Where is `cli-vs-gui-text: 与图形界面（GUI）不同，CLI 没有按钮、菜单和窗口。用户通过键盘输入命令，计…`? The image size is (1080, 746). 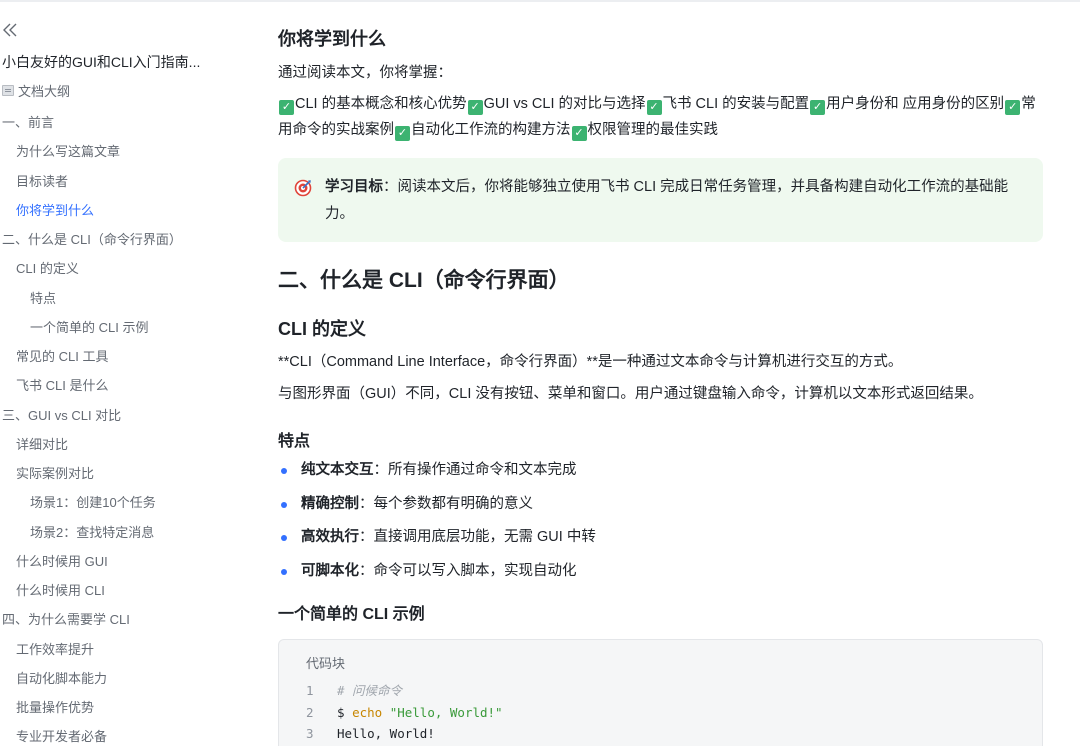
cli-vs-gui-text: 与图形界面（GUI）不同，CLI 没有按钮、菜单和窗口。用户通过键盘输入命令，计… is located at coordinates (630, 394).